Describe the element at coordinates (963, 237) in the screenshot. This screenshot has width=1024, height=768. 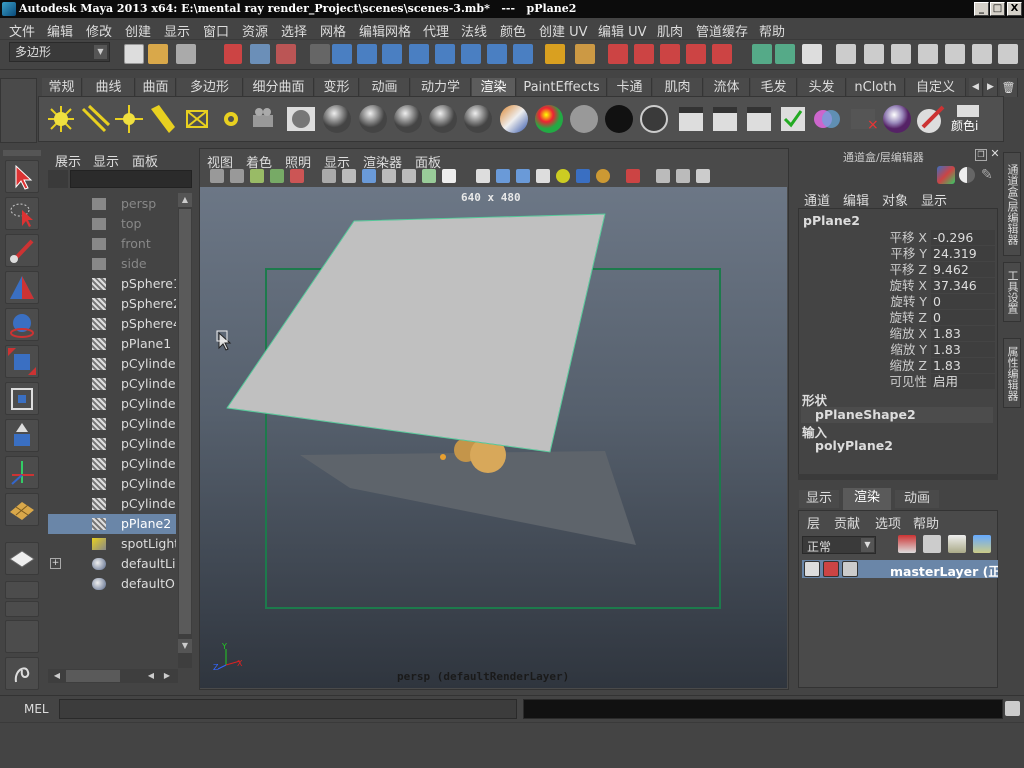
I see `attribute-value: -0.296` at that location.